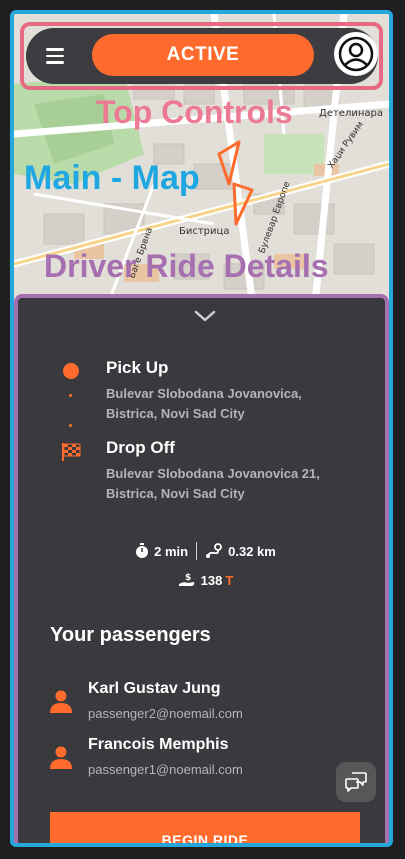 Image resolution: width=405 pixels, height=859 pixels. Describe the element at coordinates (211, 580) in the screenshot. I see `price-value: 138` at that location.